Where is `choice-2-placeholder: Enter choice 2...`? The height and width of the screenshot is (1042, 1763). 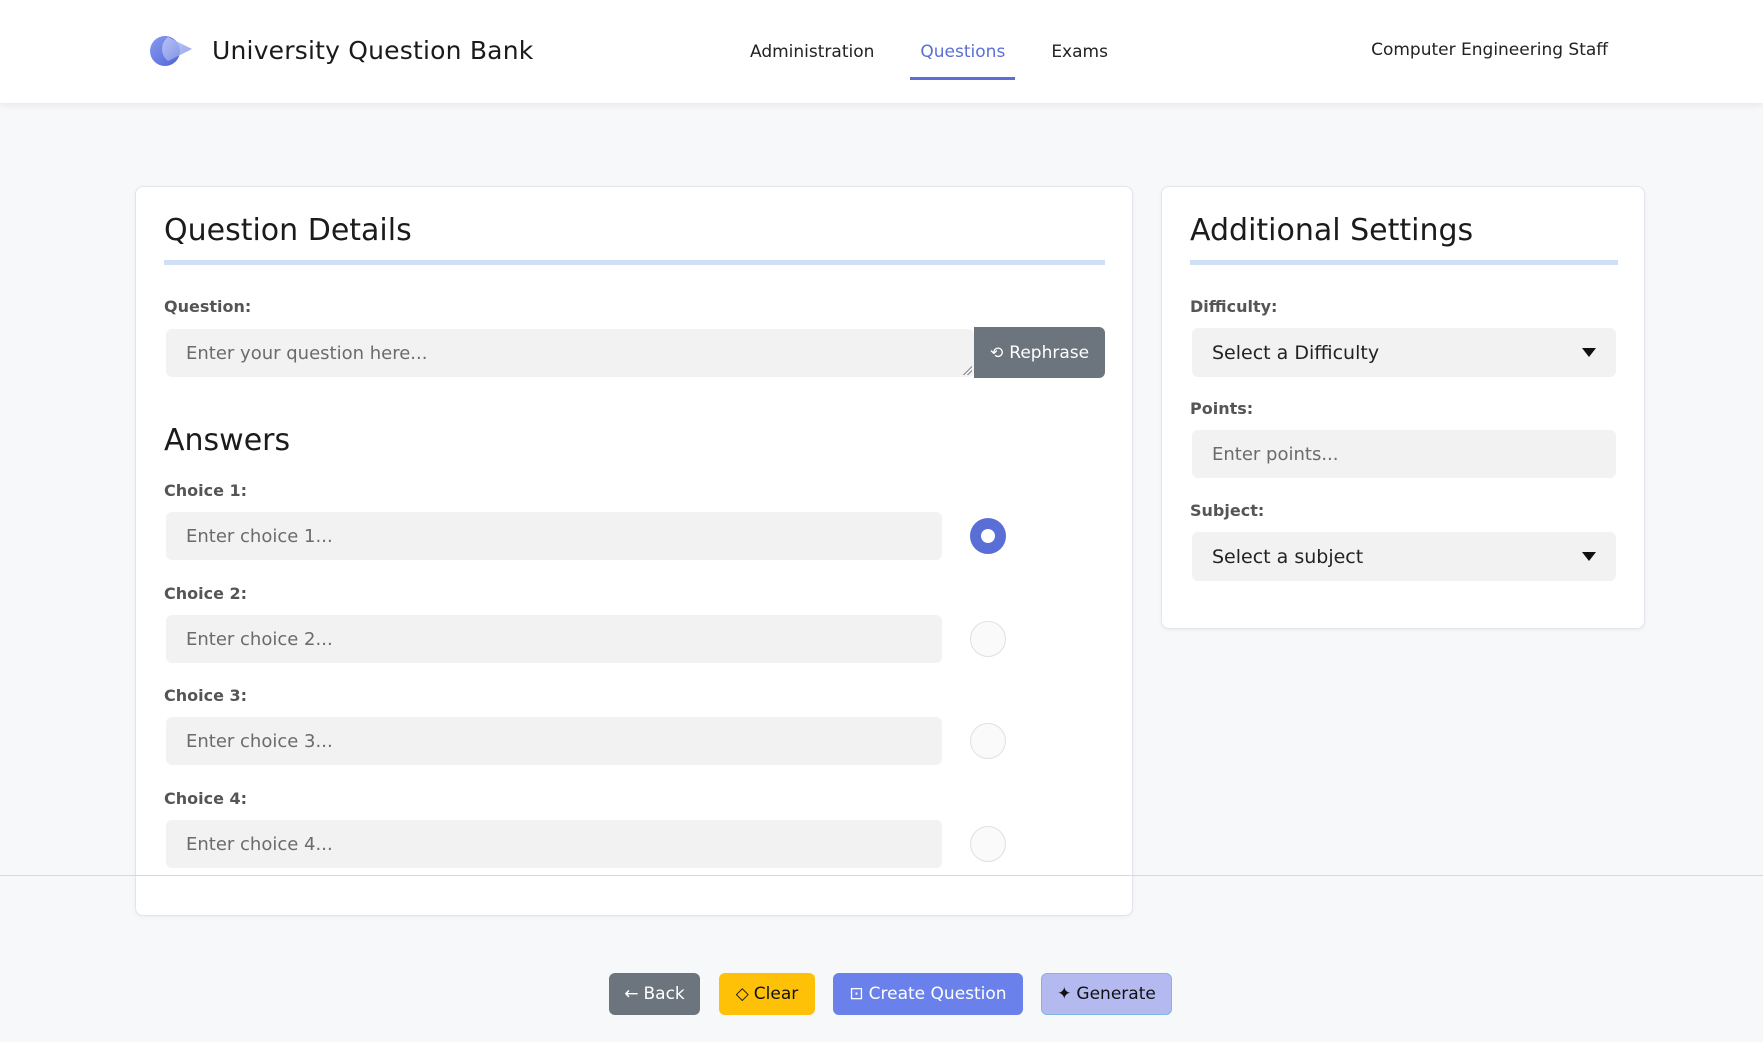
choice-2-placeholder: Enter choice 2... is located at coordinates (259, 639).